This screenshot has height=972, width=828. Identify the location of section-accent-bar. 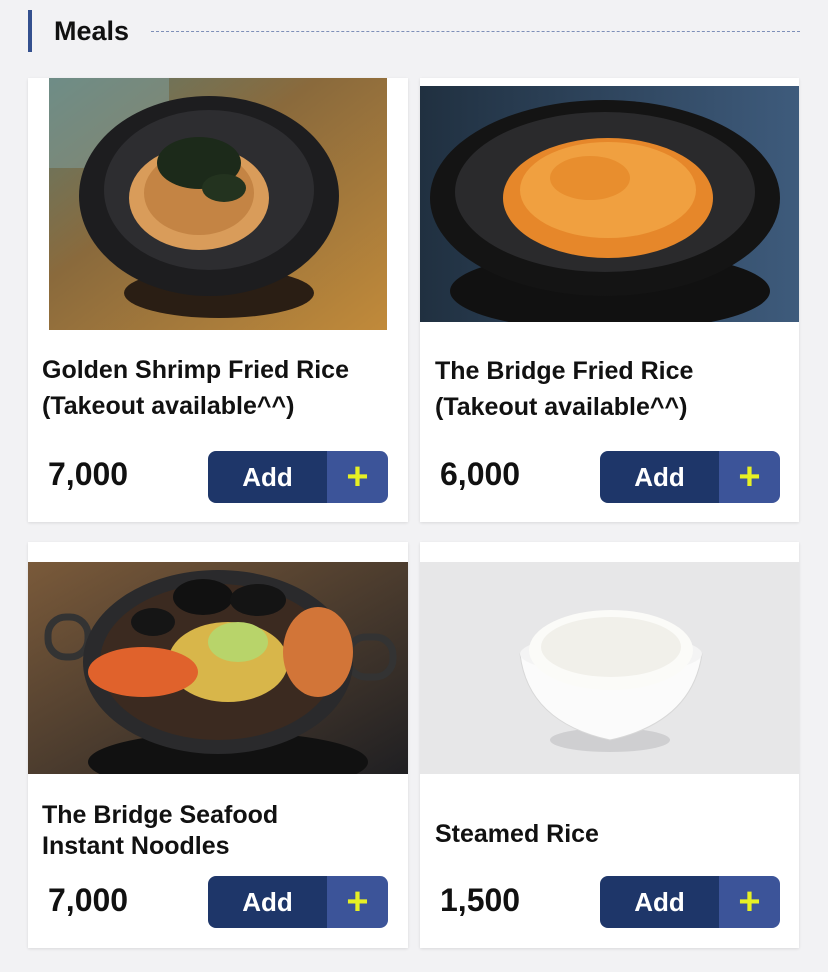
(30, 31).